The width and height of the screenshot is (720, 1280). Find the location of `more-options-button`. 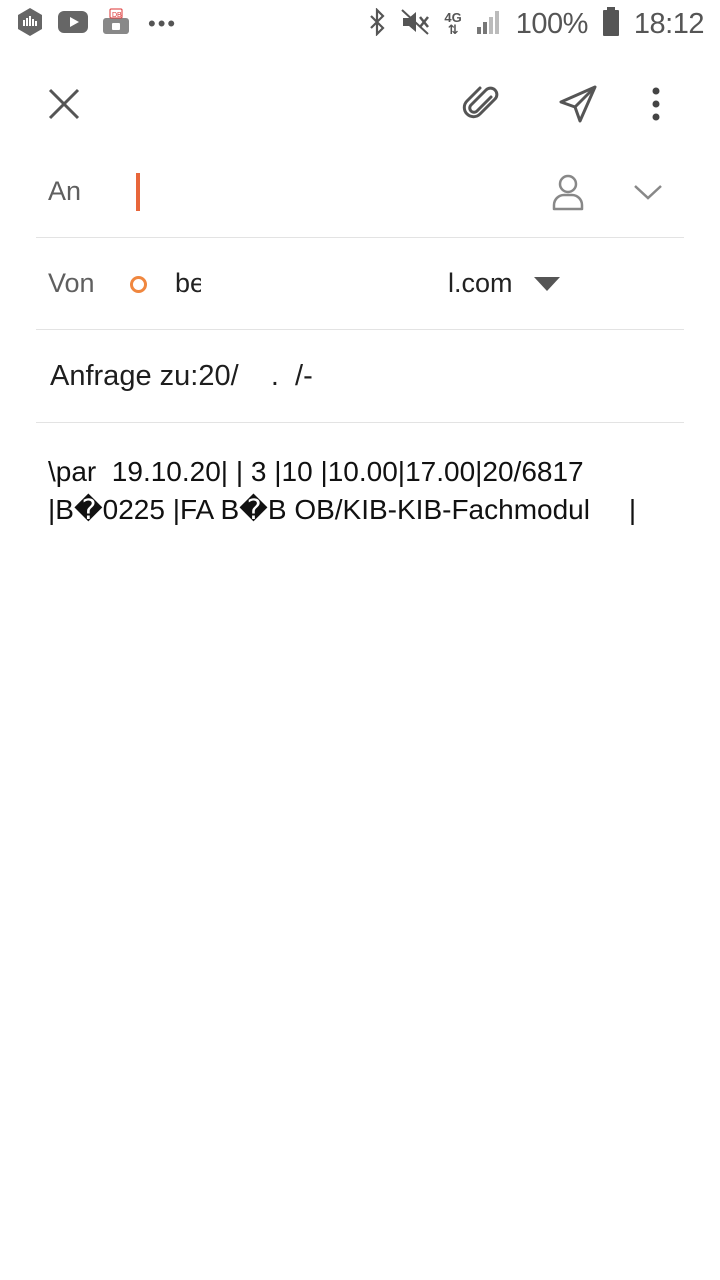

more-options-button is located at coordinates (656, 104).